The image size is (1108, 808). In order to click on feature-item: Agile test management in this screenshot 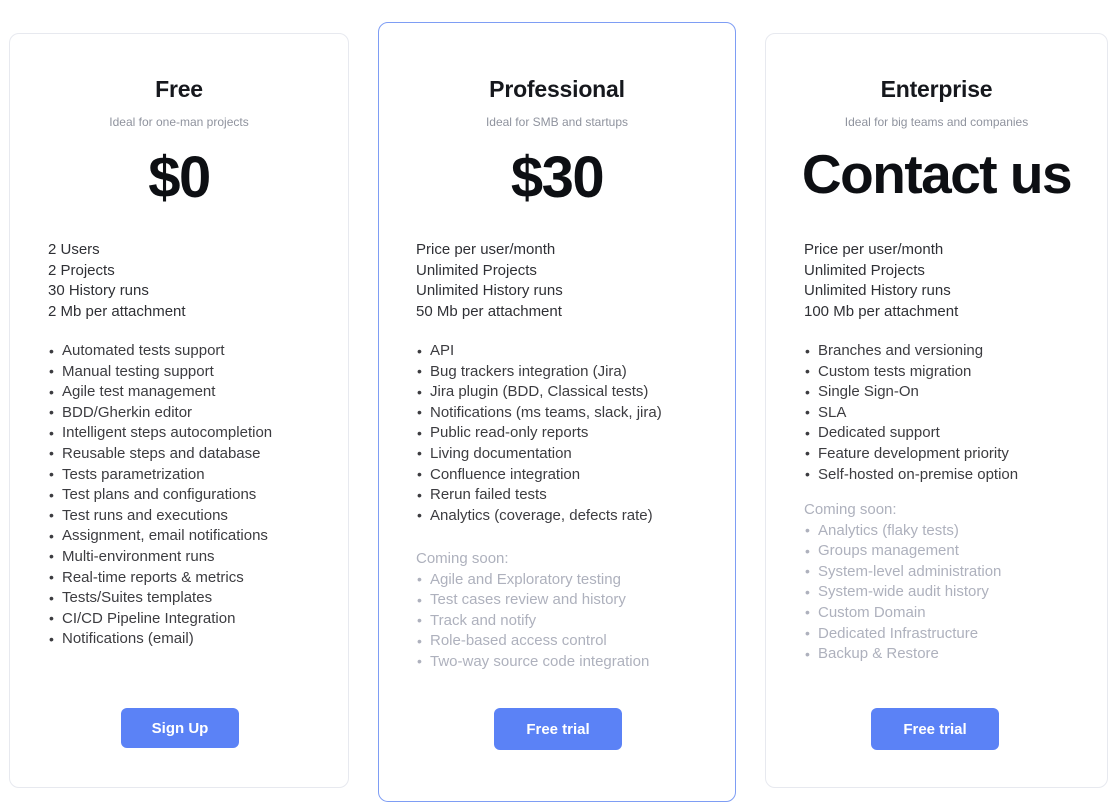, I will do `click(160, 392)`.